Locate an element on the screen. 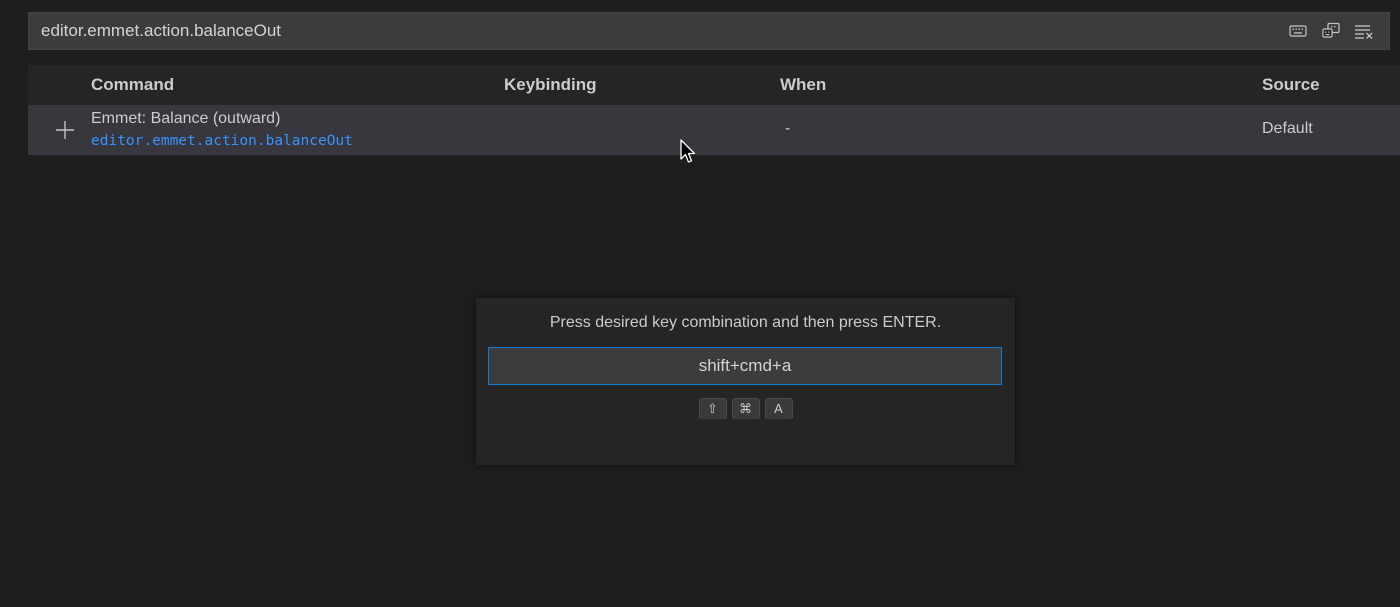 This screenshot has height=607, width=1400. command-title: Emmet: Balance (outward) is located at coordinates (186, 118).